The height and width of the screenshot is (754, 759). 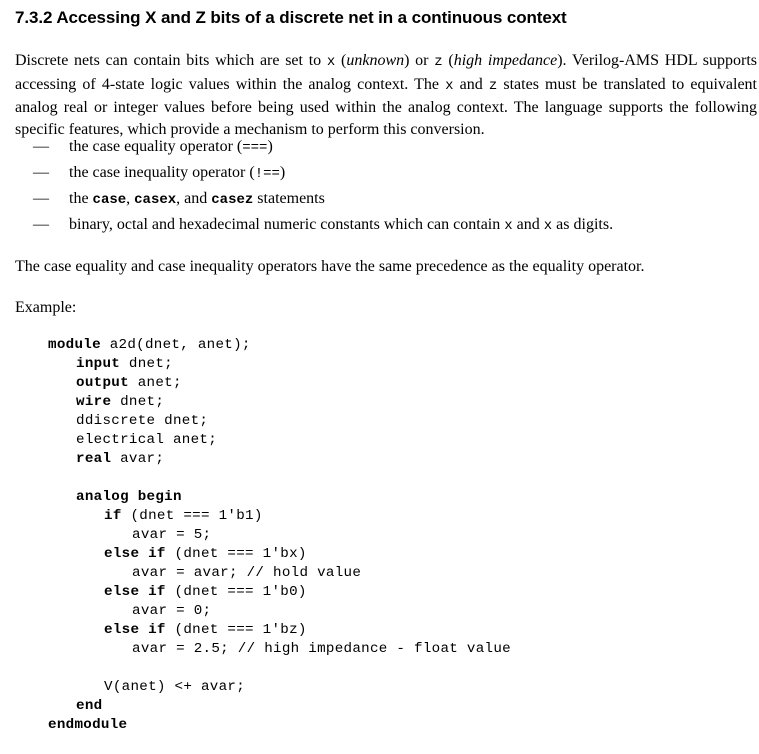 What do you see at coordinates (102, 383) in the screenshot?
I see `code-keyword: output` at bounding box center [102, 383].